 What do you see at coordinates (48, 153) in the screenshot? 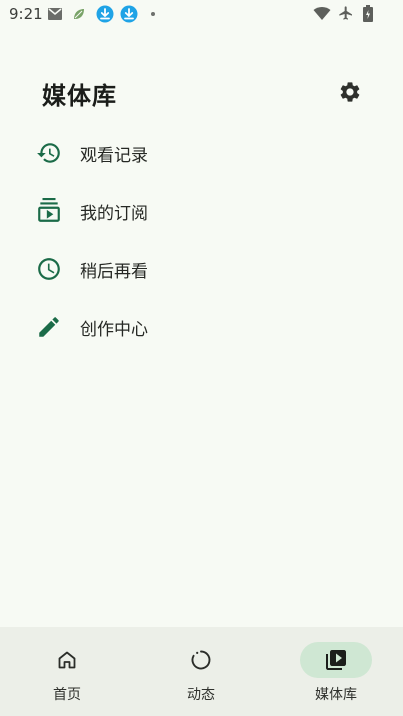
I see `history-icon` at bounding box center [48, 153].